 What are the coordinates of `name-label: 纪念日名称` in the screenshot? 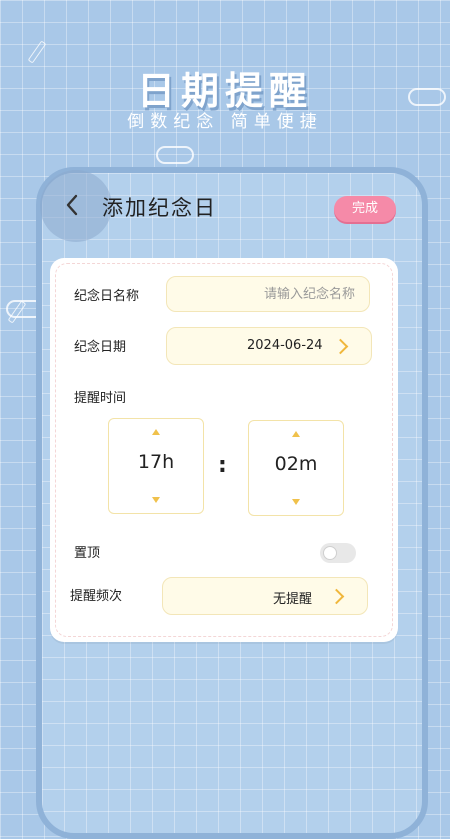 It's located at (107, 296).